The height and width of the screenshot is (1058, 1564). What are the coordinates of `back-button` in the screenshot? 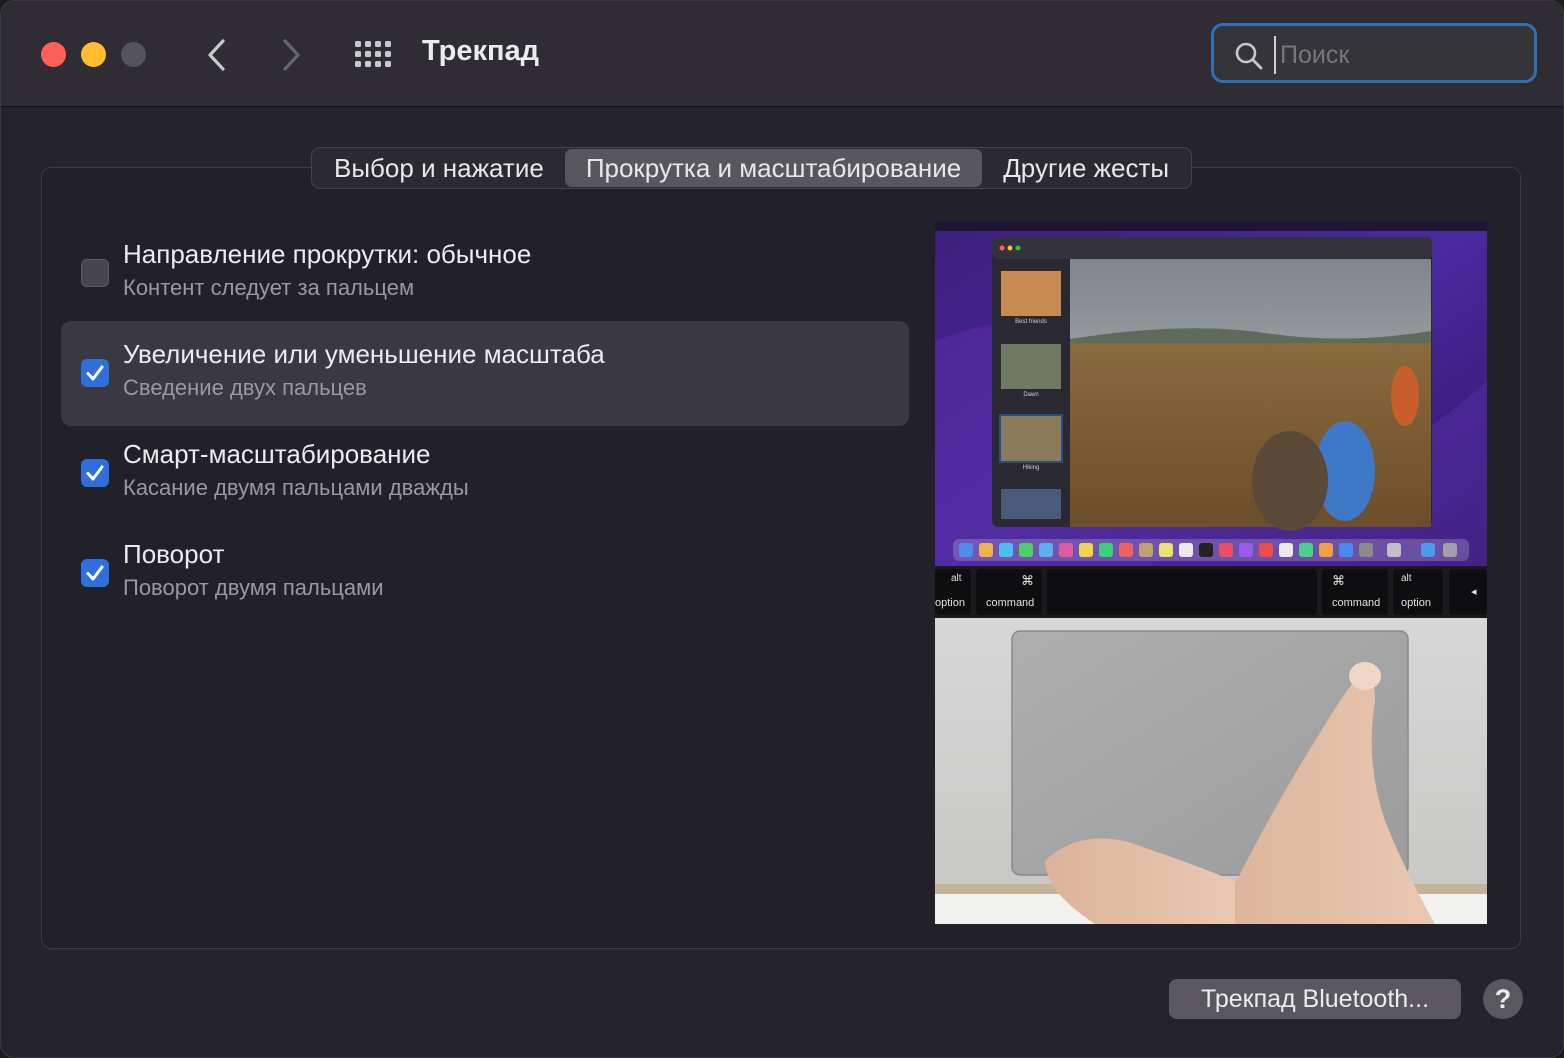 It's located at (217, 55).